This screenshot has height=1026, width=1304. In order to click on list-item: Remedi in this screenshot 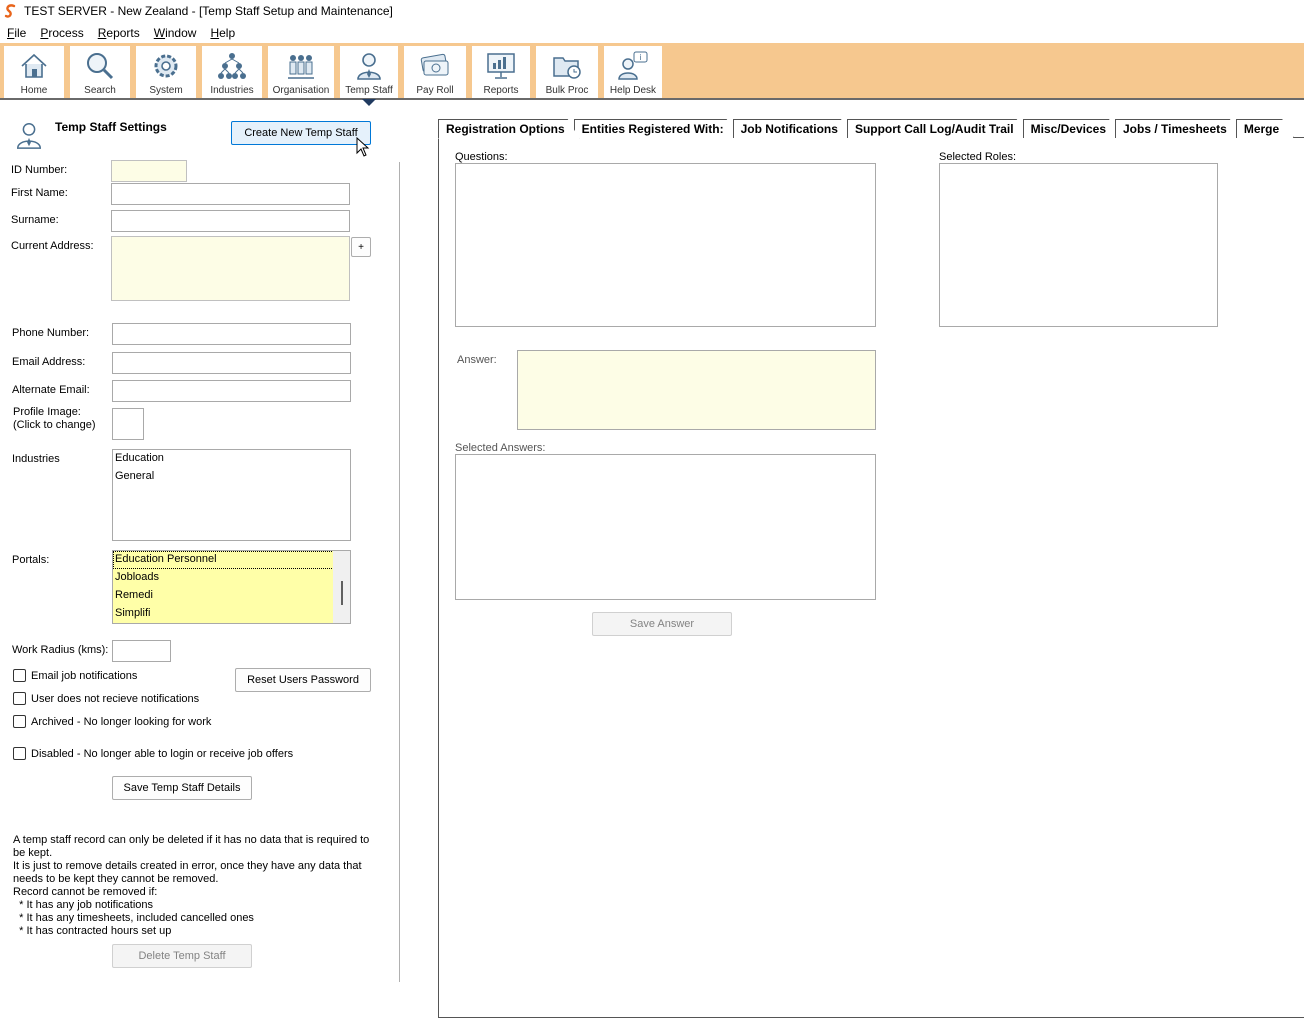, I will do `click(223, 596)`.